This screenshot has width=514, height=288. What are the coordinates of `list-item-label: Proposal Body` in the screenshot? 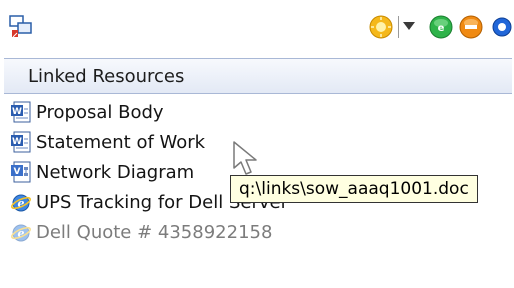 It's located at (100, 112).